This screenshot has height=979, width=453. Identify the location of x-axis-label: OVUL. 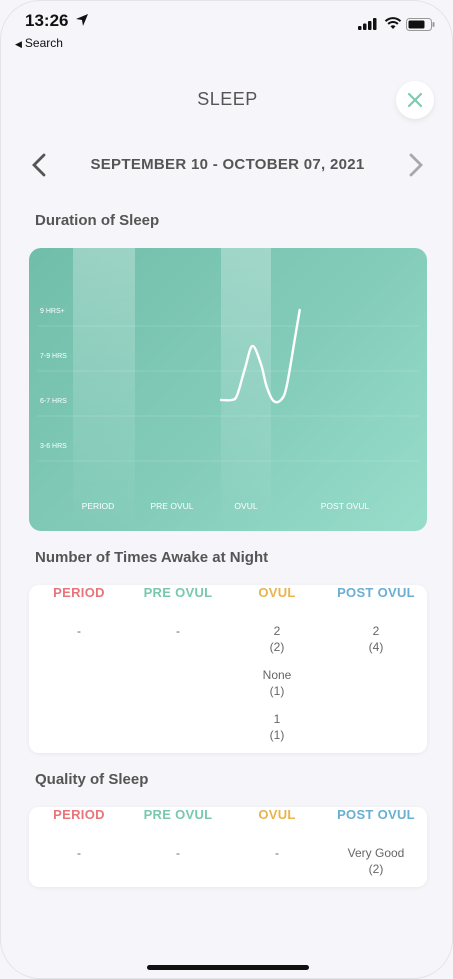
(245, 506).